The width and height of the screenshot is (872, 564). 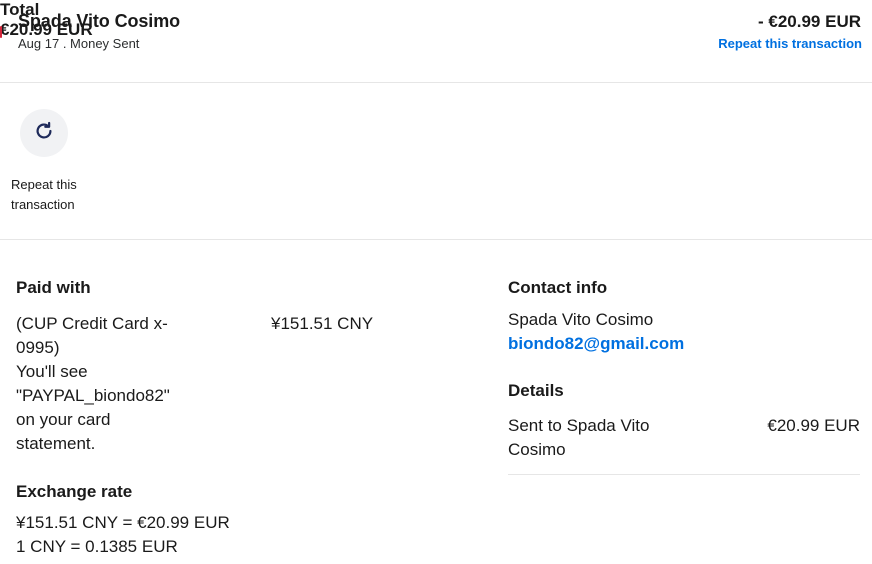 I want to click on sent-to-line: Sent to Spada Vito, so click(x=579, y=425).